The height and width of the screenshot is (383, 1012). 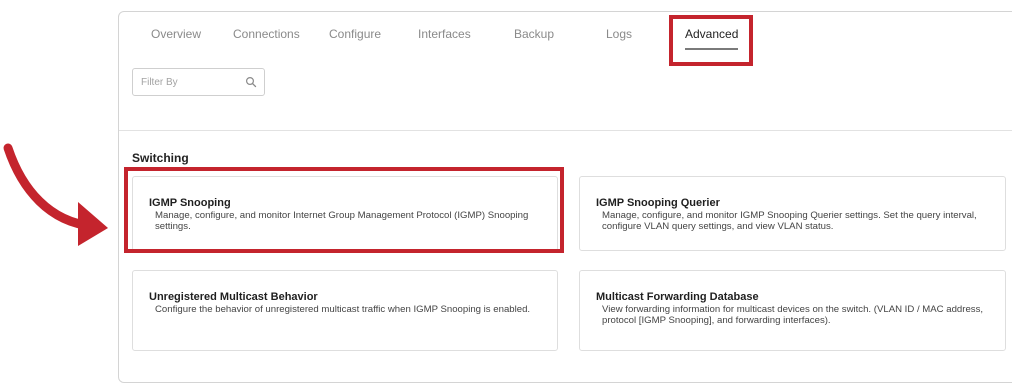 What do you see at coordinates (677, 297) in the screenshot?
I see `card-title: Multicast Forwarding Database` at bounding box center [677, 297].